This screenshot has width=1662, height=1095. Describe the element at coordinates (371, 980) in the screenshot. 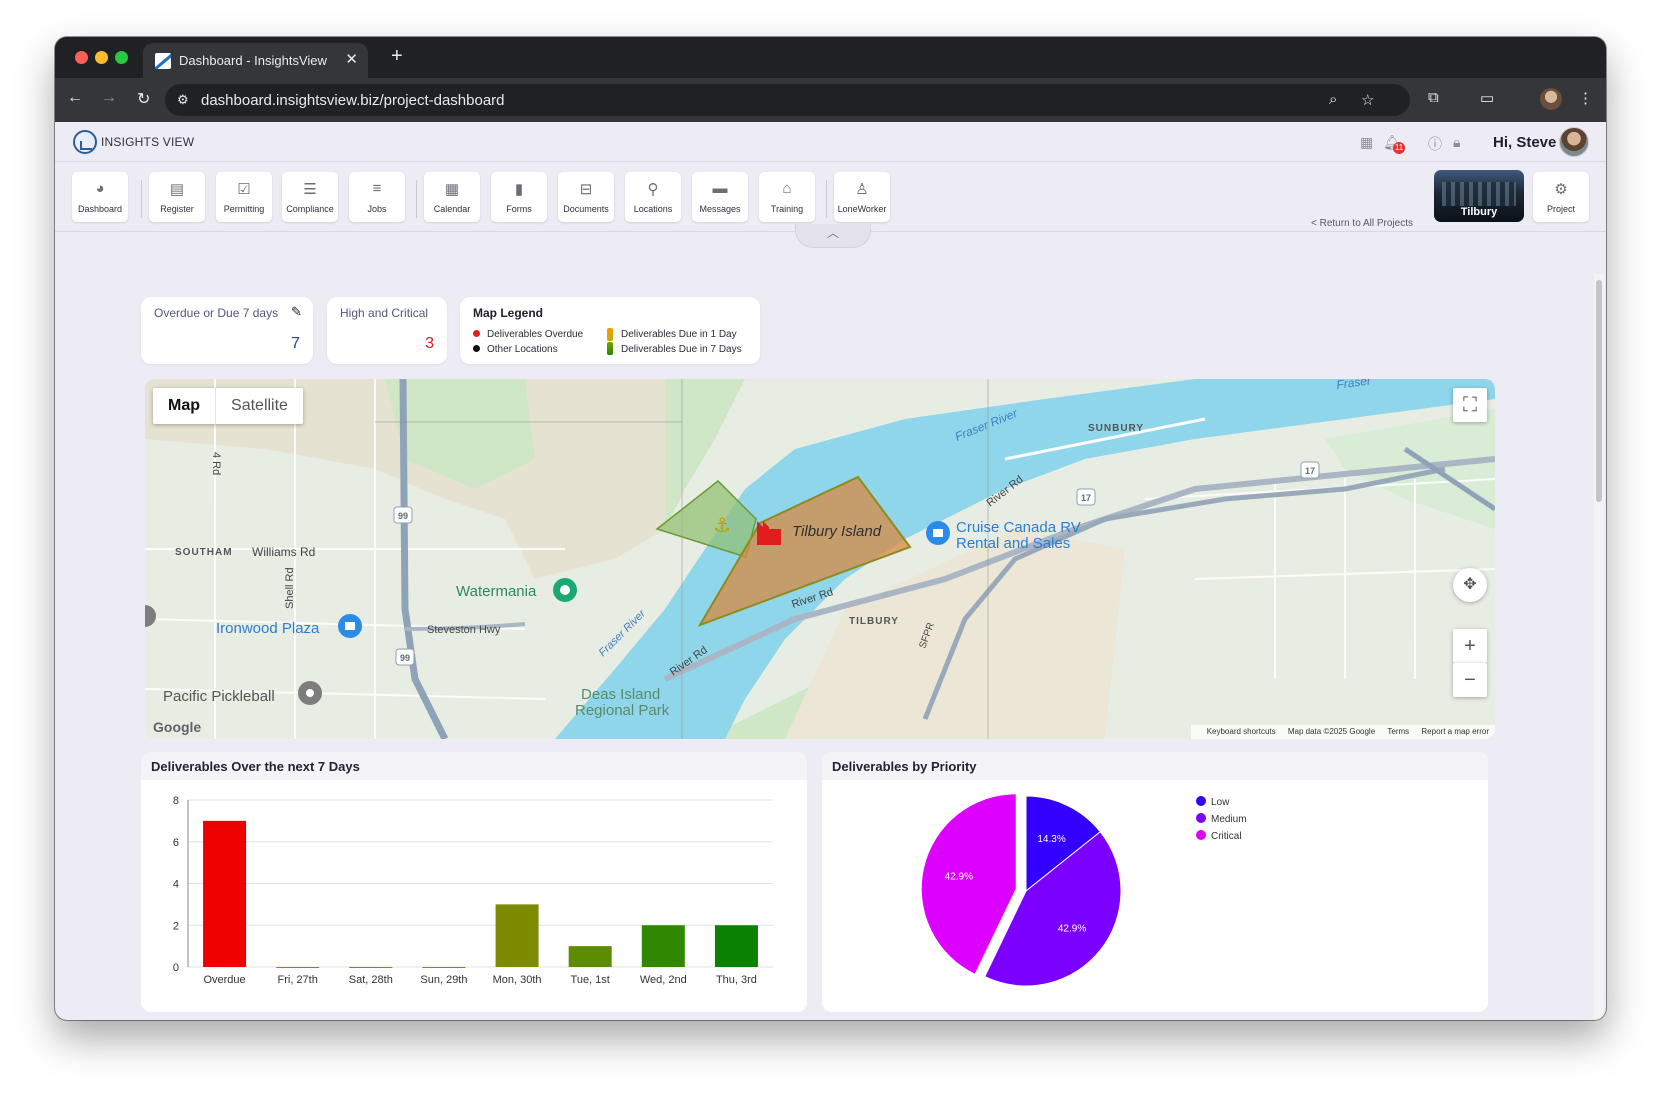

I see `x-tick-label: Sat, 28th` at that location.